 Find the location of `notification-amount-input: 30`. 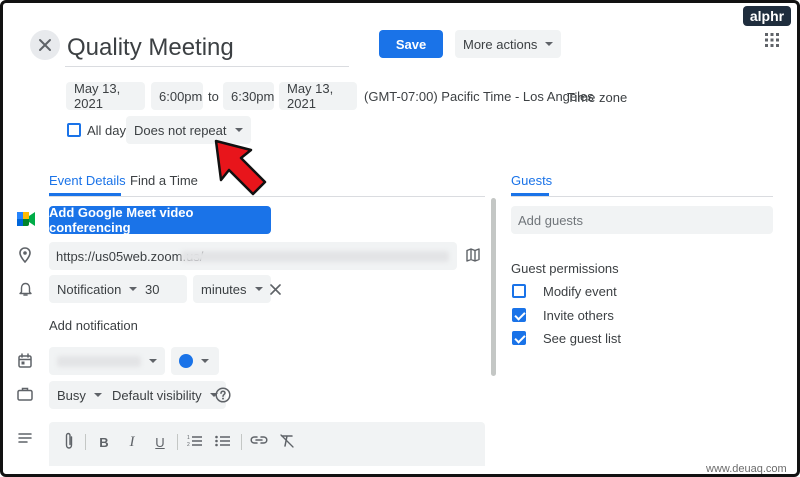

notification-amount-input: 30 is located at coordinates (162, 289).